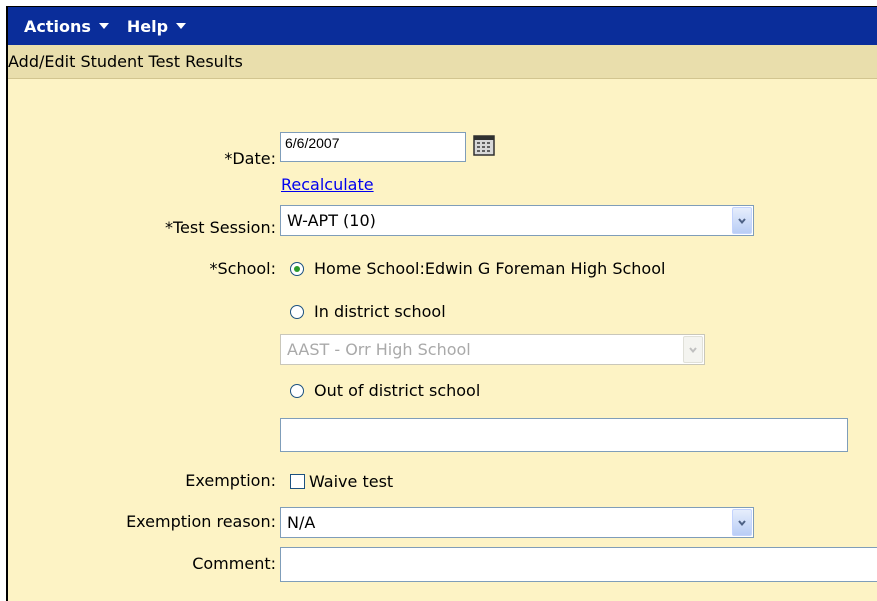 The height and width of the screenshot is (601, 877). Describe the element at coordinates (234, 563) in the screenshot. I see `comment-label: Comment:` at that location.